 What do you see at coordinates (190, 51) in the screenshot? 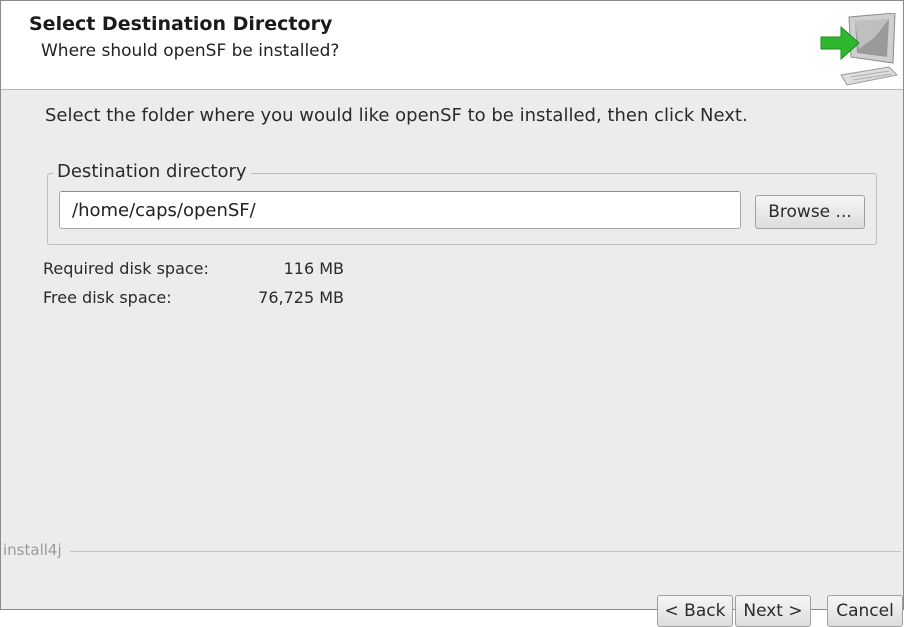
I see `header-subtitle: Where should openSF be installed?` at bounding box center [190, 51].